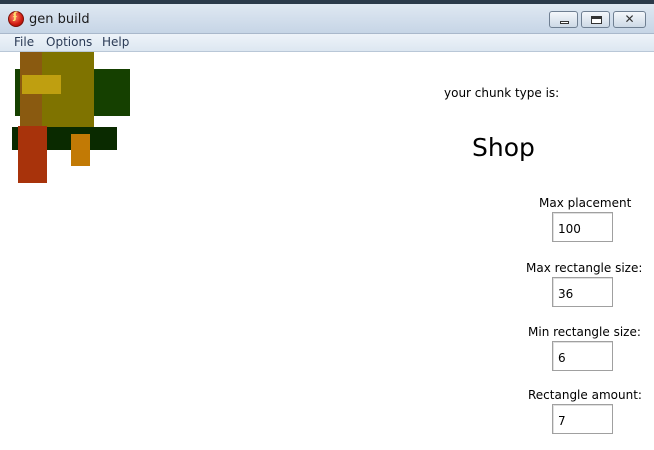 Image resolution: width=654 pixels, height=450 pixels. I want to click on maximize-button, so click(595, 19).